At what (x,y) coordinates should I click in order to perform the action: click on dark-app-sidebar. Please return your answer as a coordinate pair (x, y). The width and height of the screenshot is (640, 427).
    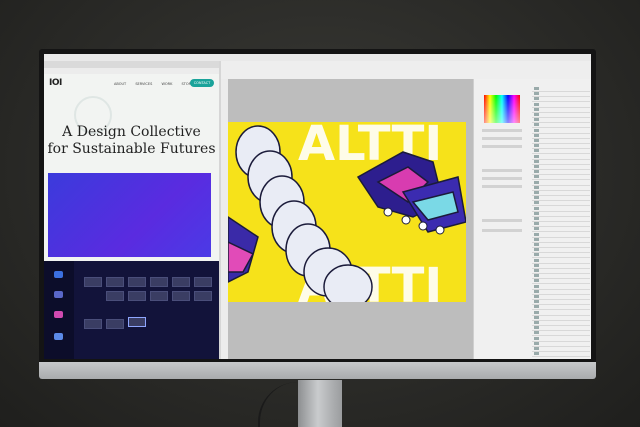
    Looking at the image, I should click on (59, 310).